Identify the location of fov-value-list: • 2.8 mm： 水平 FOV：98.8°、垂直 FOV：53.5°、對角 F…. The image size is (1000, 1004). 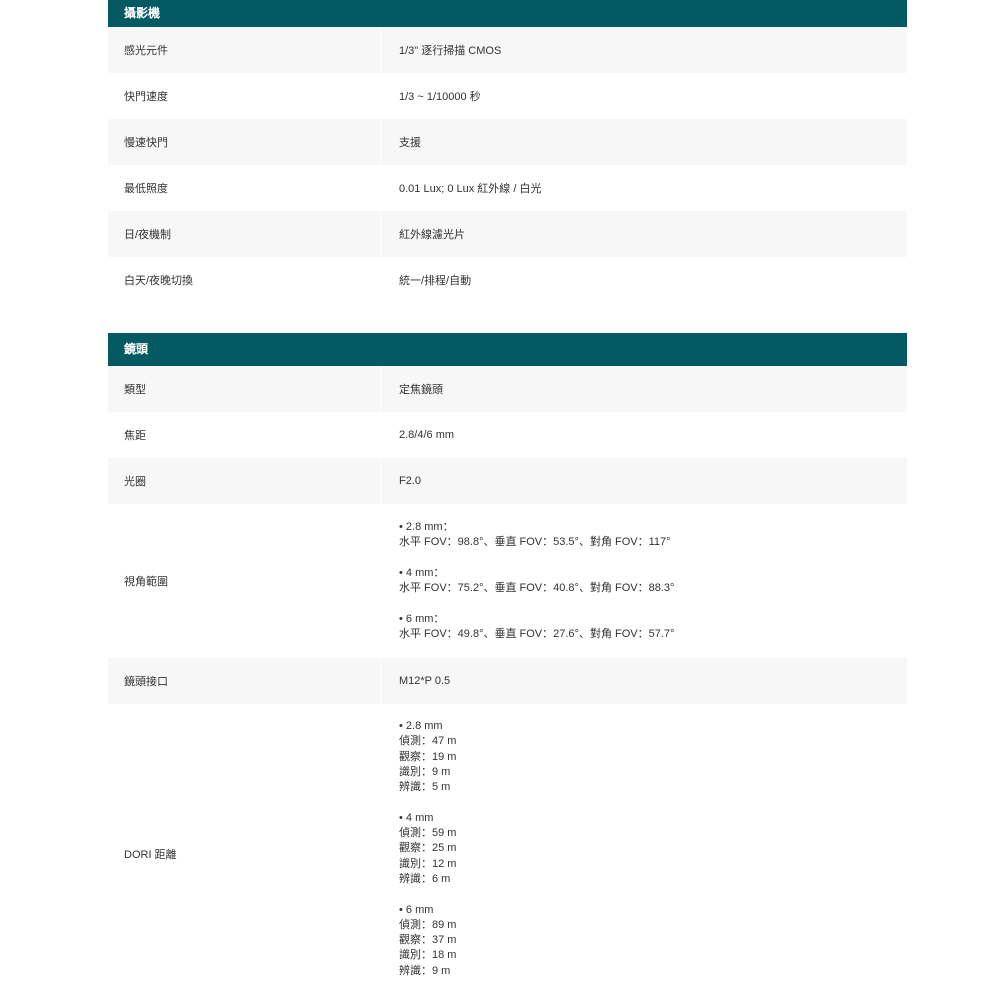
(643, 581).